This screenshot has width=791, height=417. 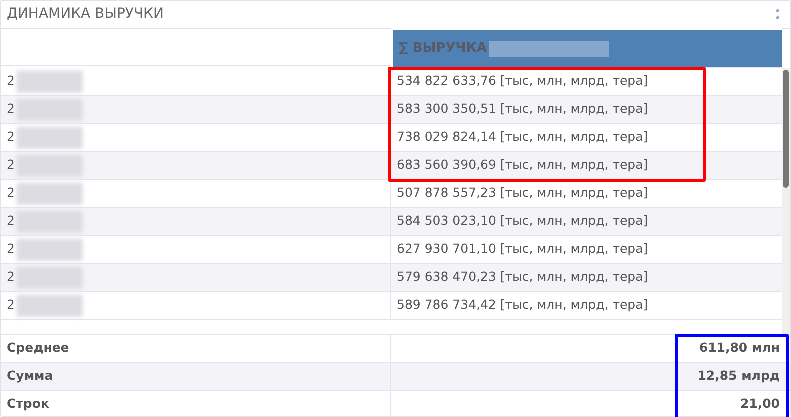 What do you see at coordinates (786, 129) in the screenshot?
I see `scrollbar-thumb` at bounding box center [786, 129].